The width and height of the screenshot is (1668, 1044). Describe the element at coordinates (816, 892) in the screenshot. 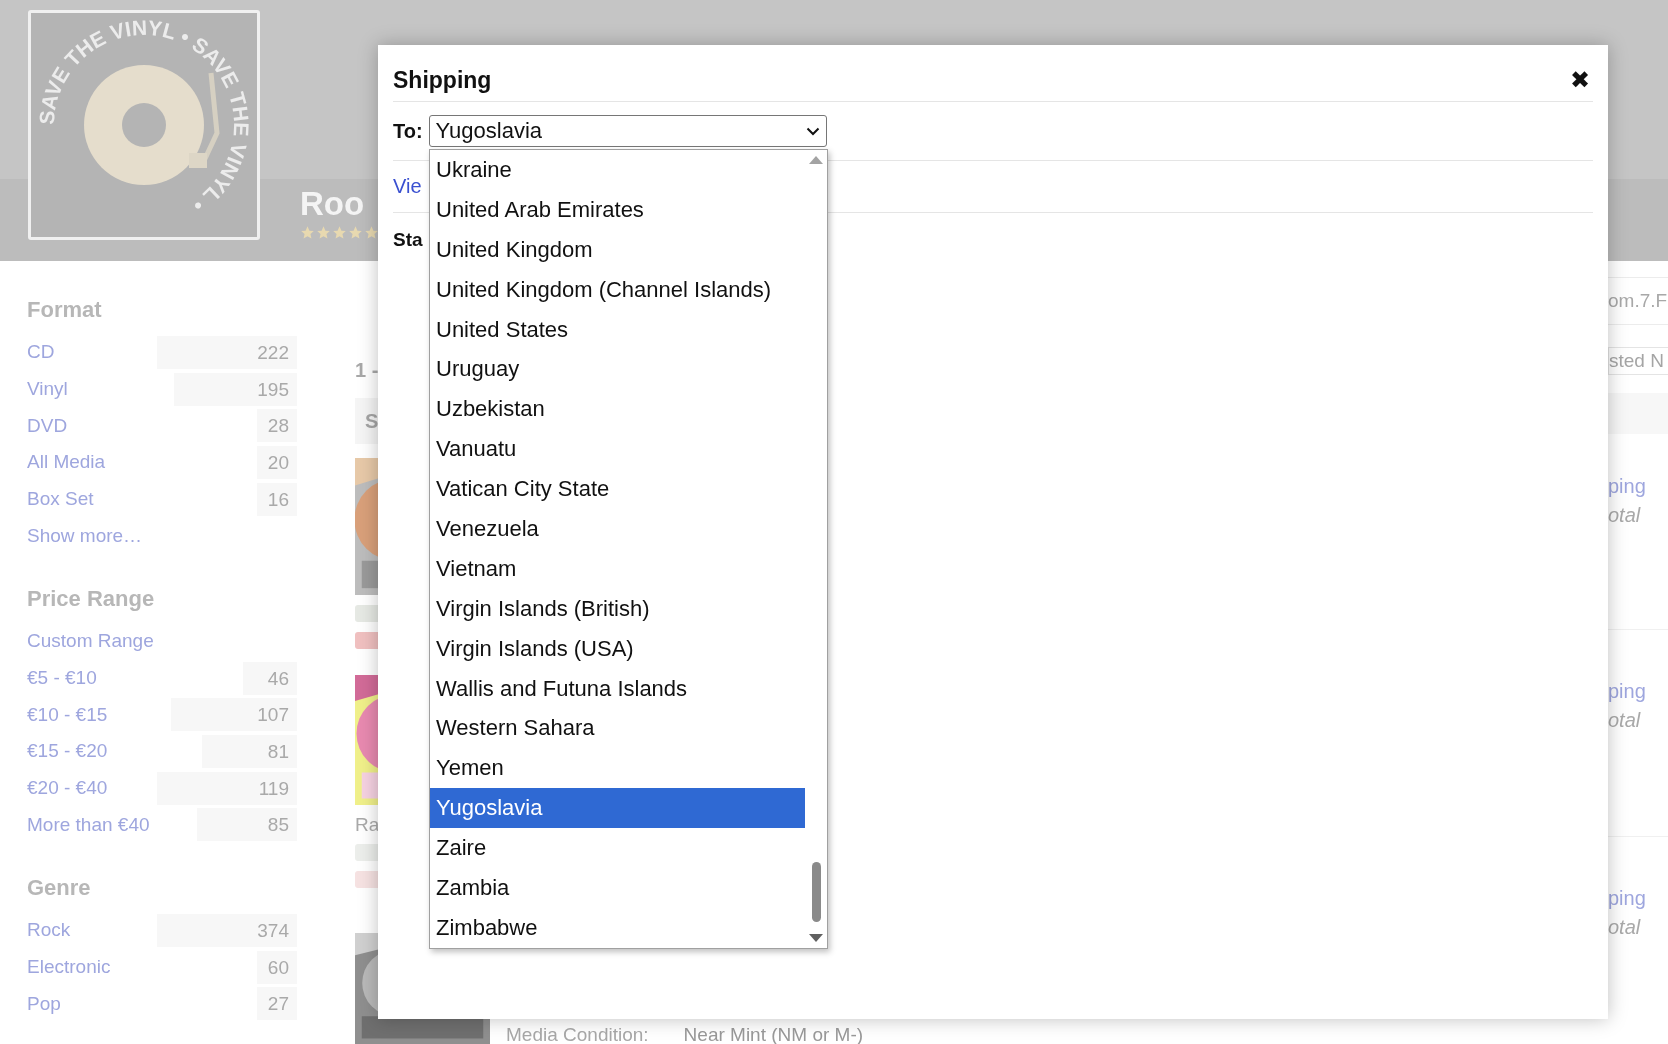

I see `scrollbar-thumb` at that location.